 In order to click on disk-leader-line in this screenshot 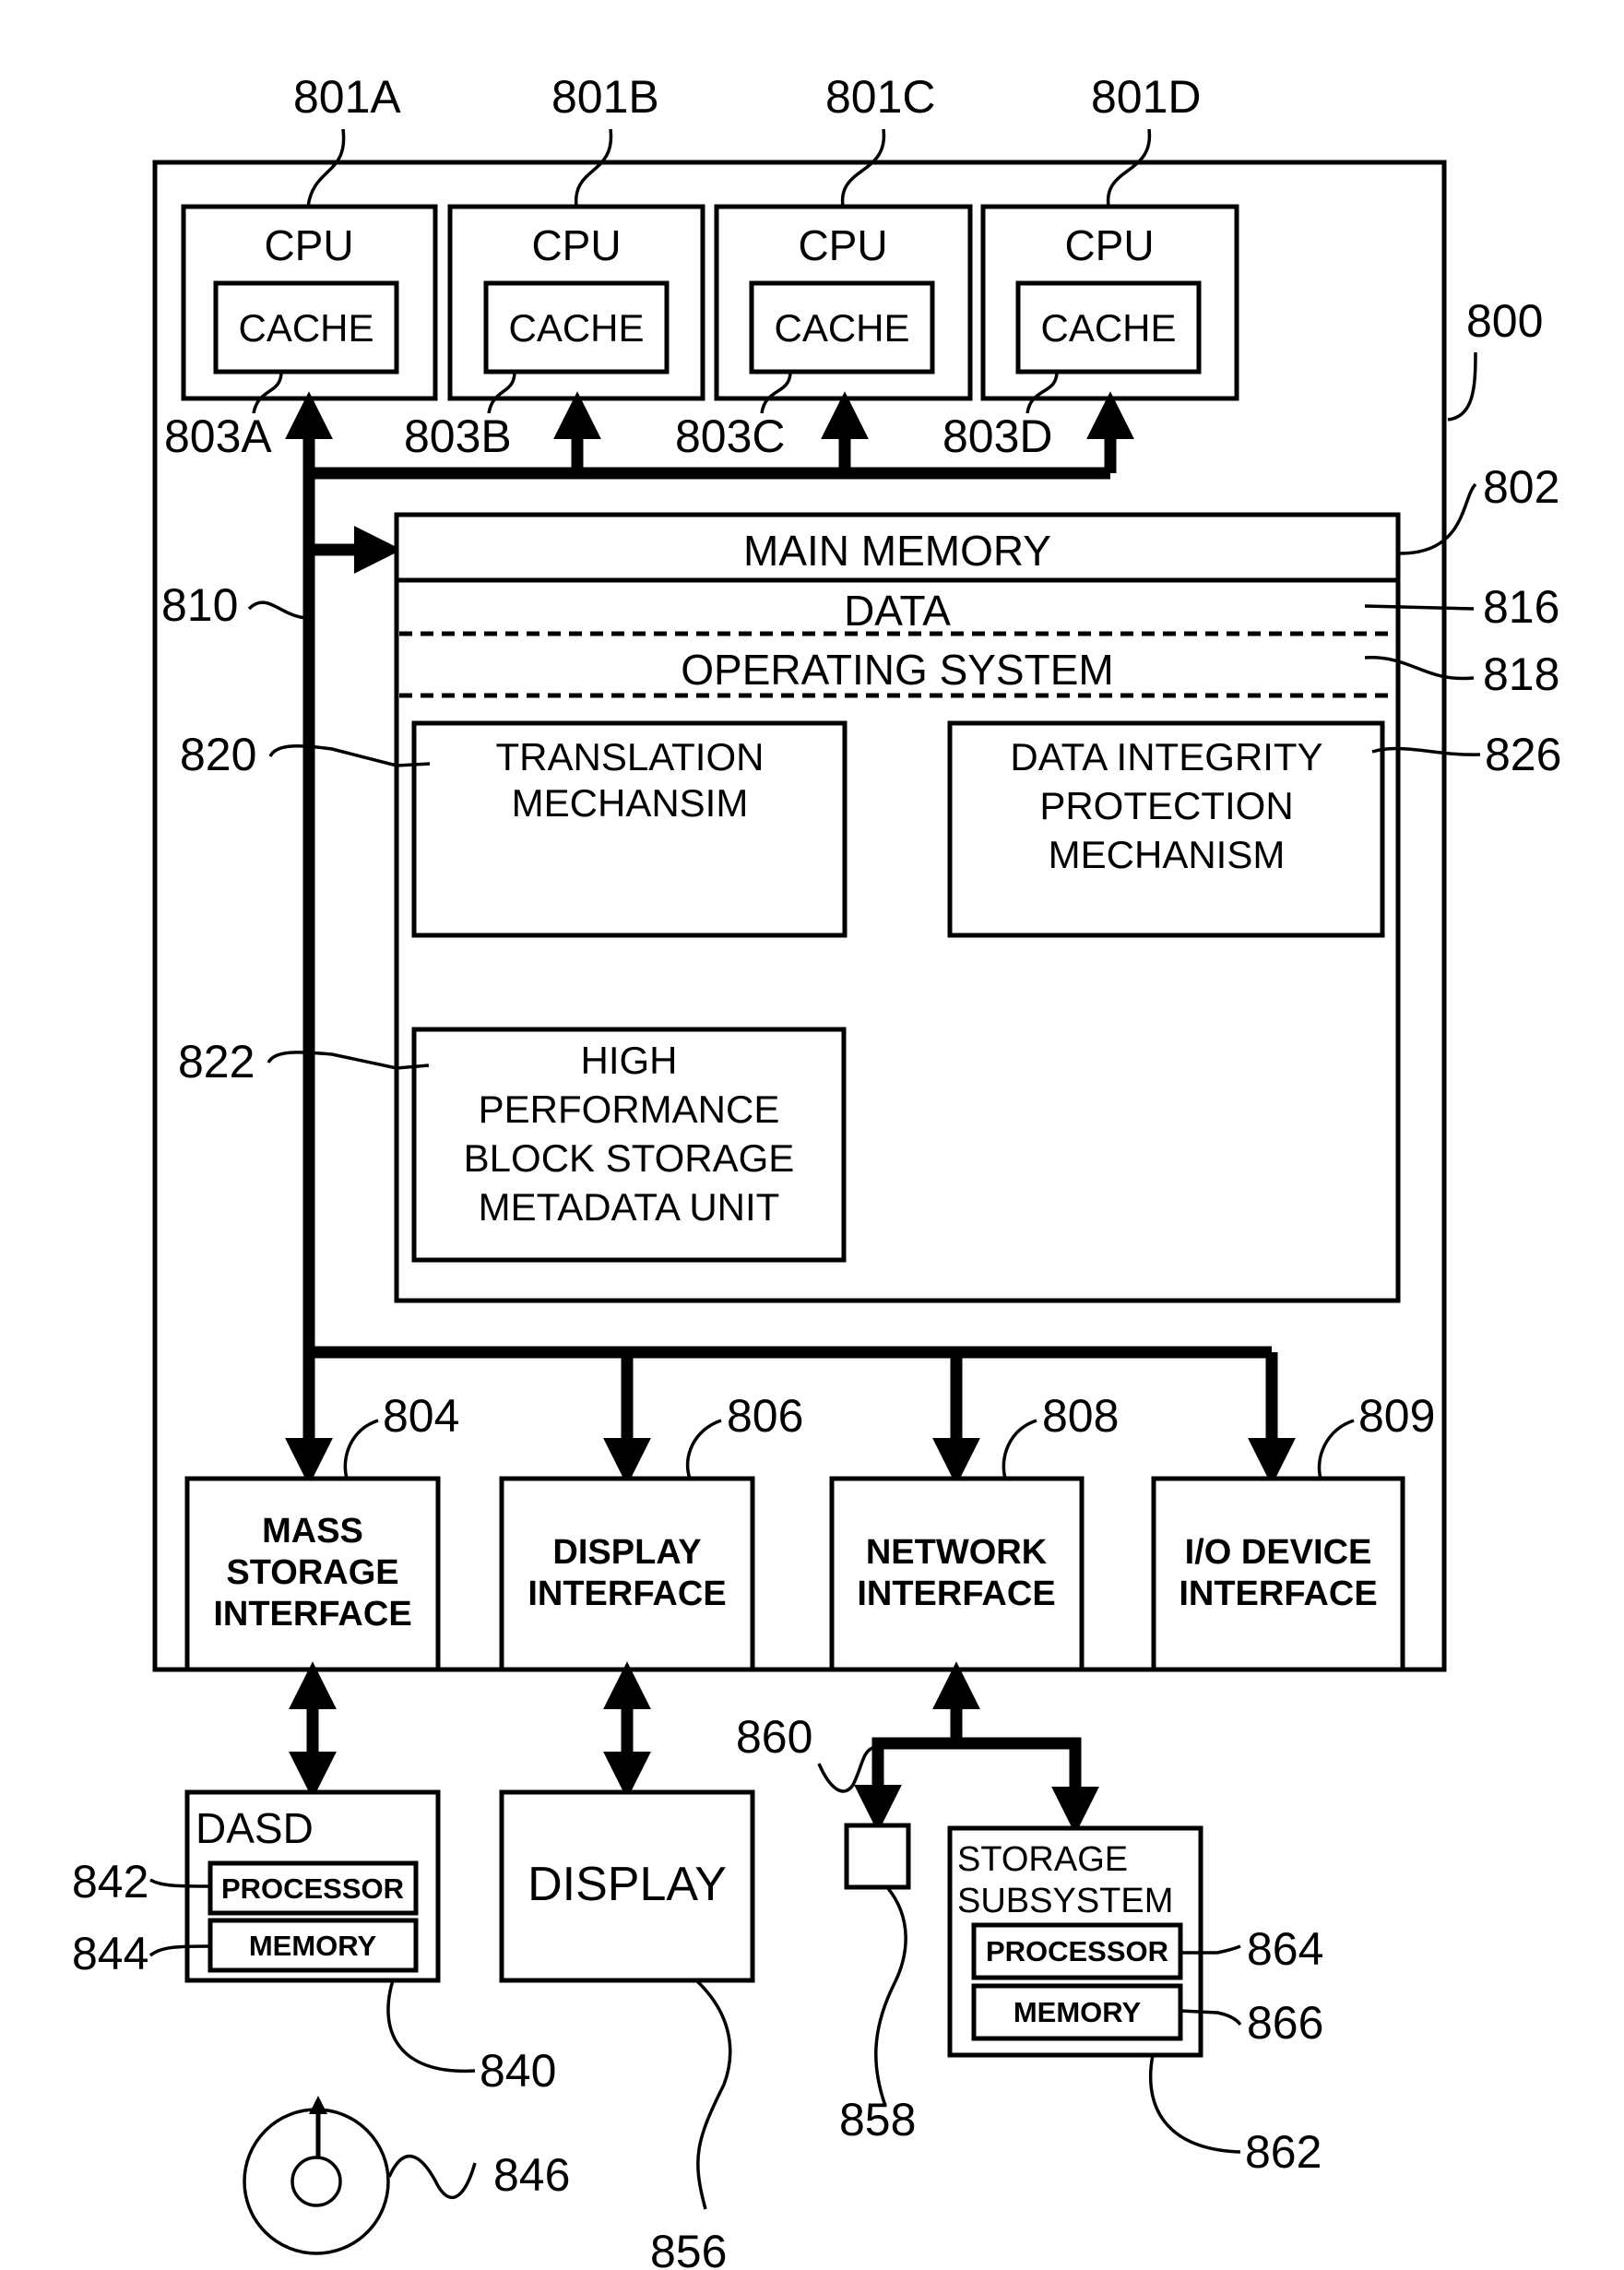, I will do `click(432, 2177)`.